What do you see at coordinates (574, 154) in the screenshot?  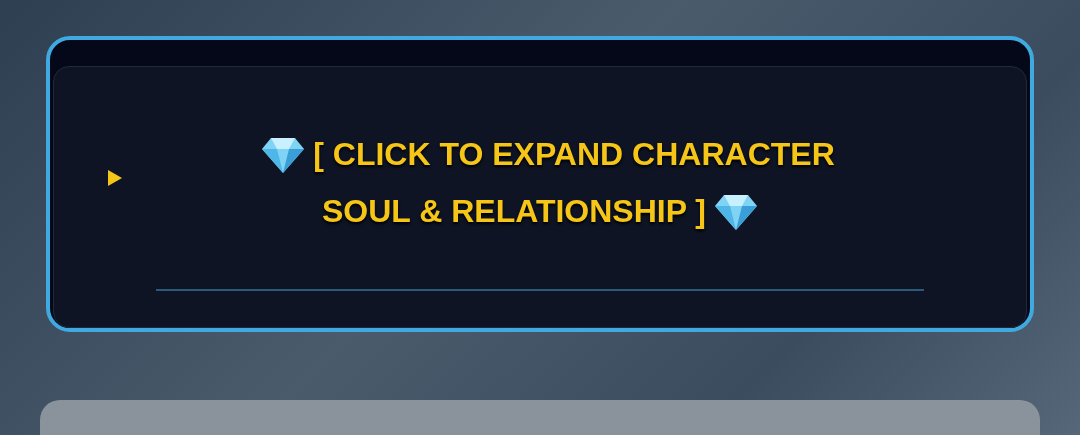 I see `summary-text: [ CLICK TO EXPAND CHARACTER` at bounding box center [574, 154].